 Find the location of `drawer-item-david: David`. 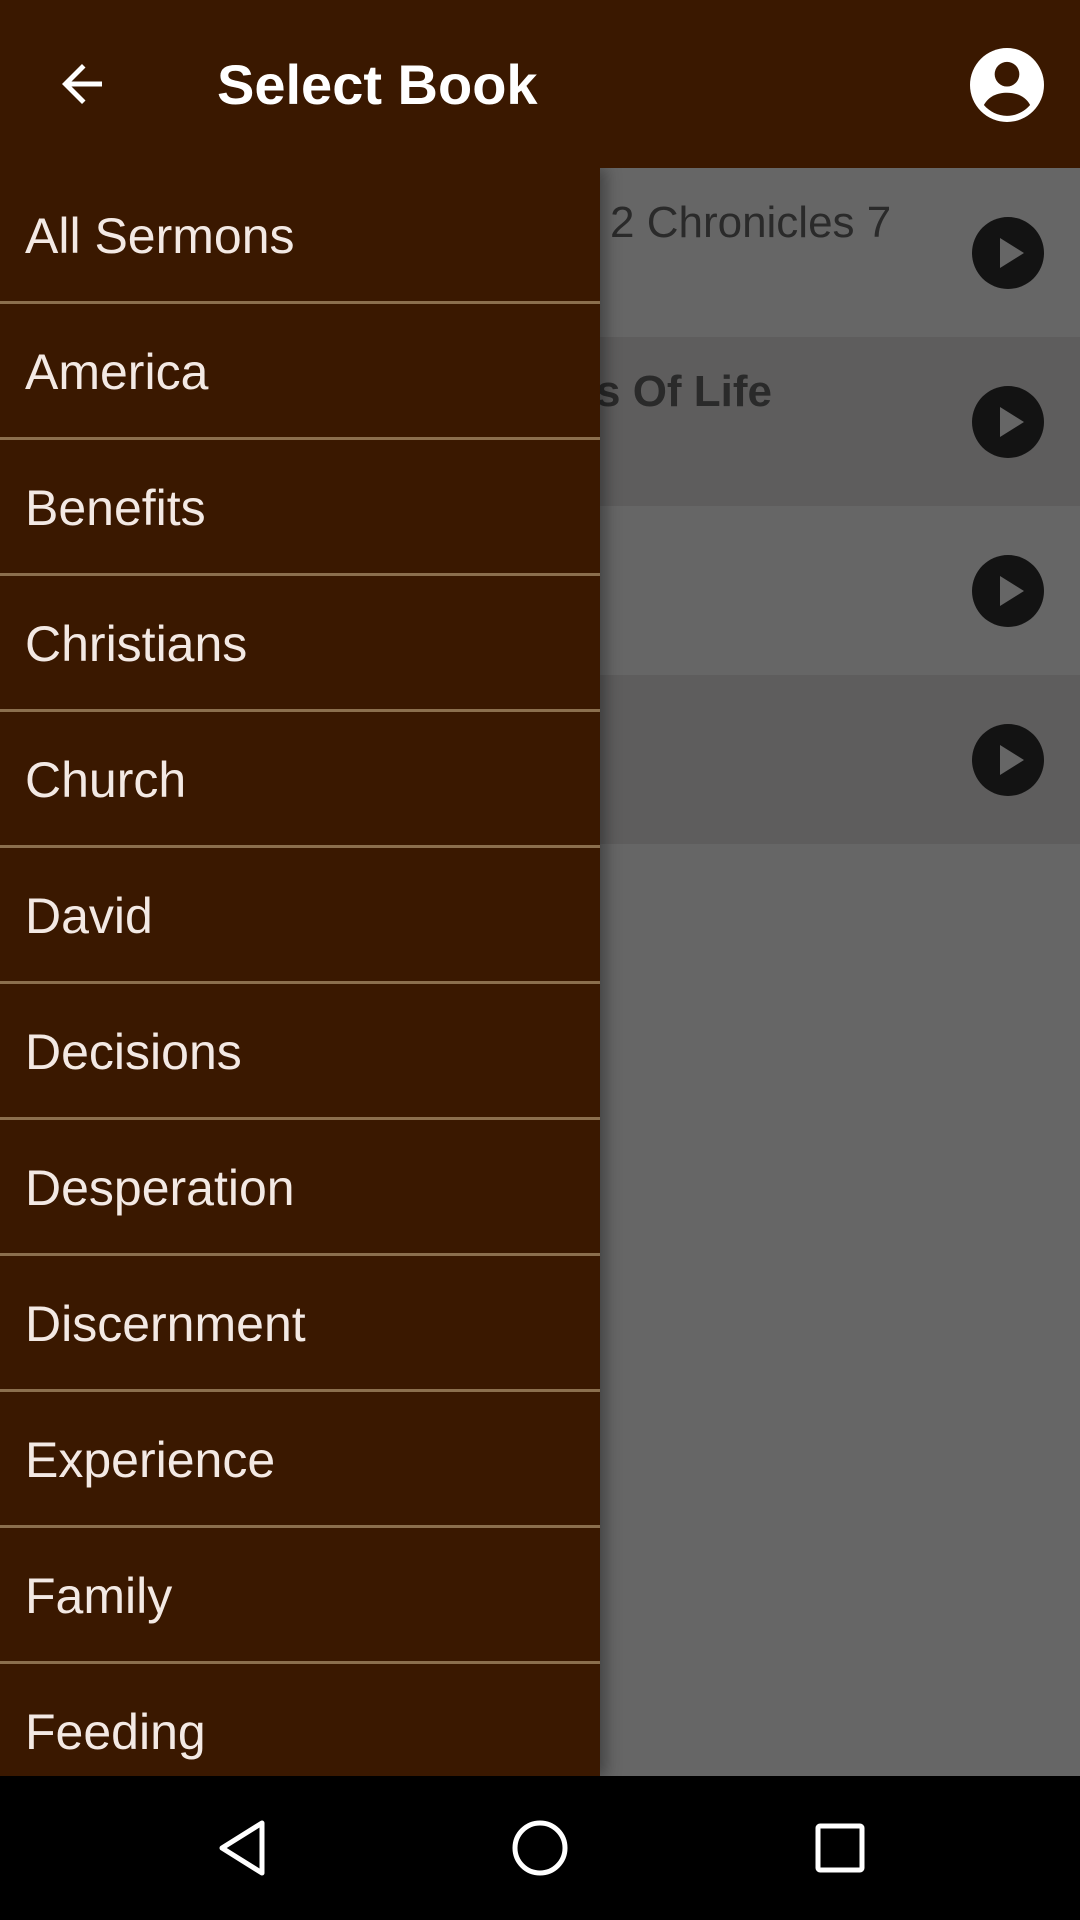

drawer-item-david: David is located at coordinates (300, 916).